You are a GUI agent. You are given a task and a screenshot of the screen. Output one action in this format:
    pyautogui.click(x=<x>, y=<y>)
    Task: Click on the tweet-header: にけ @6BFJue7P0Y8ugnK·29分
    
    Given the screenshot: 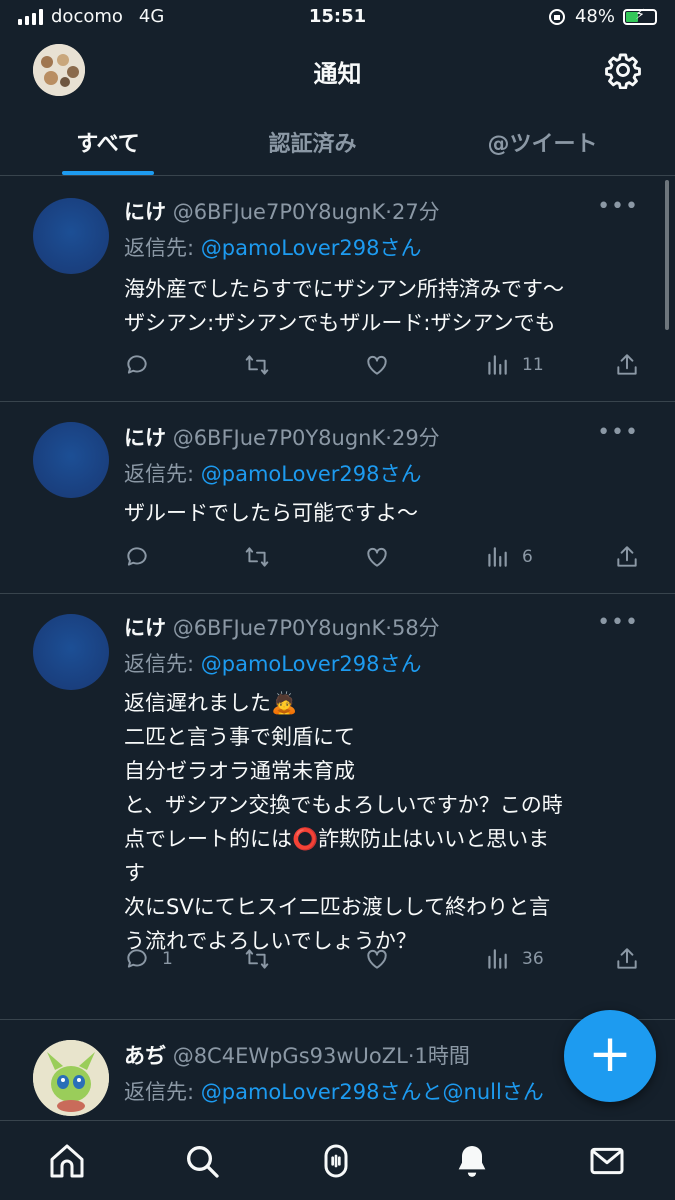 What is the action you would take?
    pyautogui.click(x=282, y=438)
    